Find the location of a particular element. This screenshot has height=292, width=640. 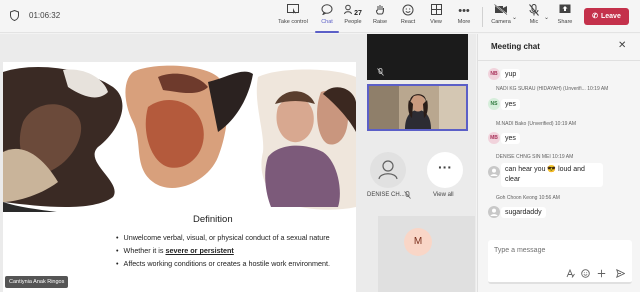

participant-avatar-m: M is located at coordinates (418, 242).